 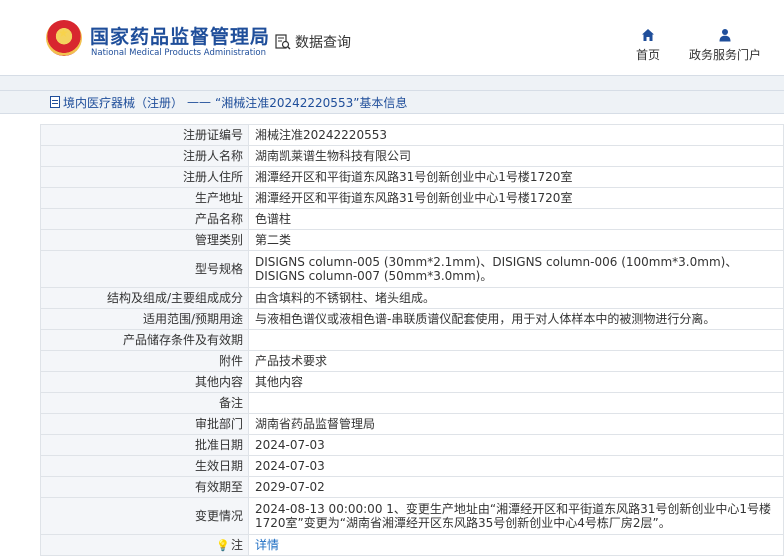 What do you see at coordinates (648, 55) in the screenshot?
I see `nav-home-label: 首页` at bounding box center [648, 55].